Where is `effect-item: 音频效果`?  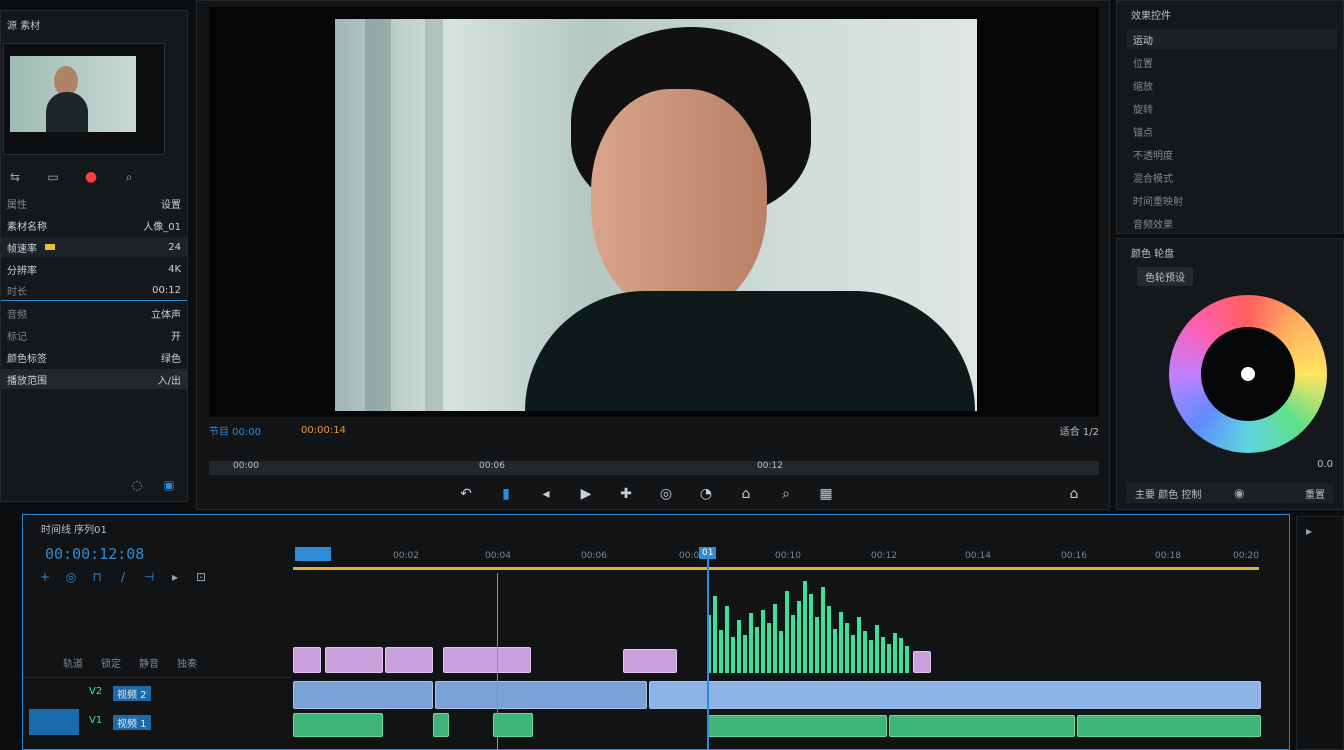 effect-item: 音频效果 is located at coordinates (1232, 223).